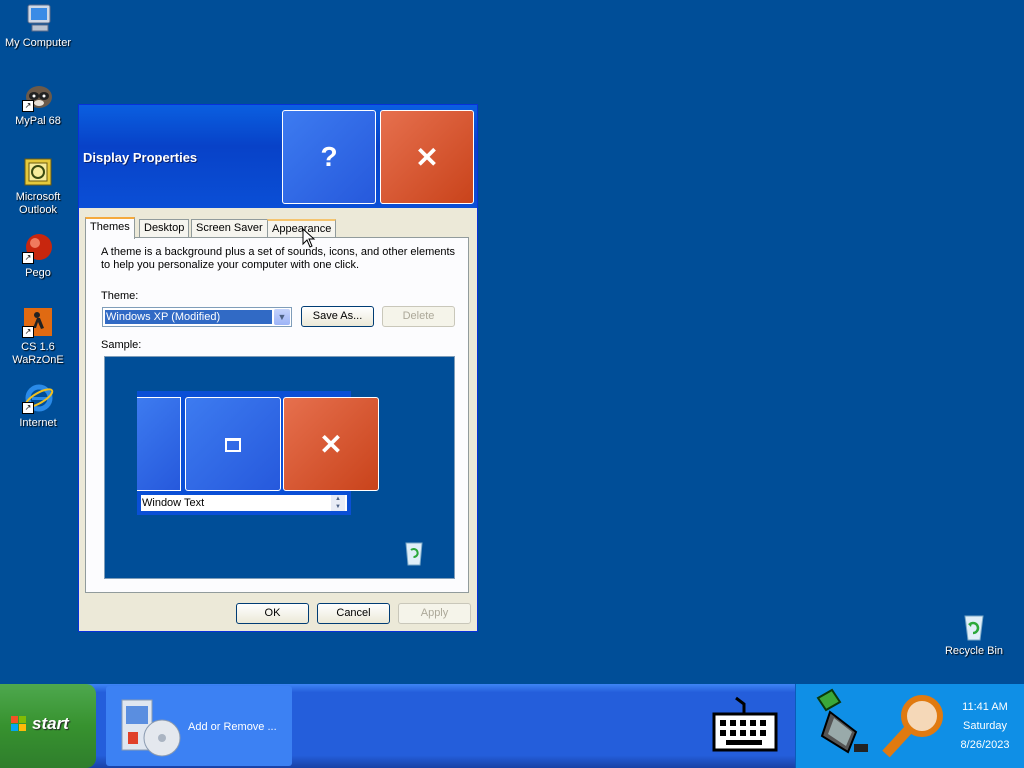 The height and width of the screenshot is (768, 1024). I want to click on close-button: ✕, so click(427, 157).